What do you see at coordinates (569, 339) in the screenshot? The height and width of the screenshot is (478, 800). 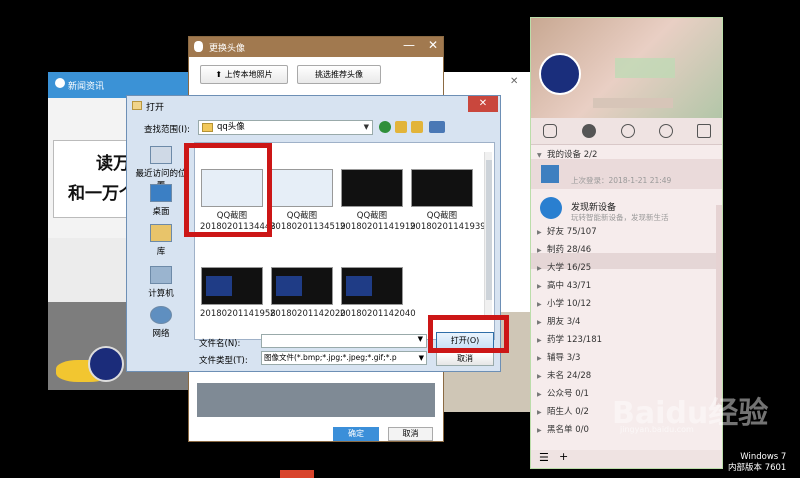 I see `group-row: ▶ 药学 123/181` at bounding box center [569, 339].